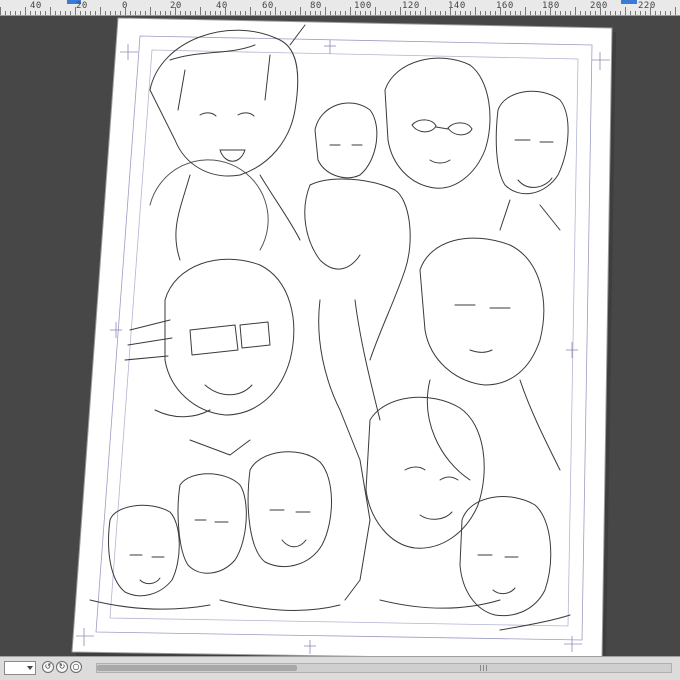 The image size is (680, 680). What do you see at coordinates (505, 6) in the screenshot?
I see `ruler-label: 160` at bounding box center [505, 6].